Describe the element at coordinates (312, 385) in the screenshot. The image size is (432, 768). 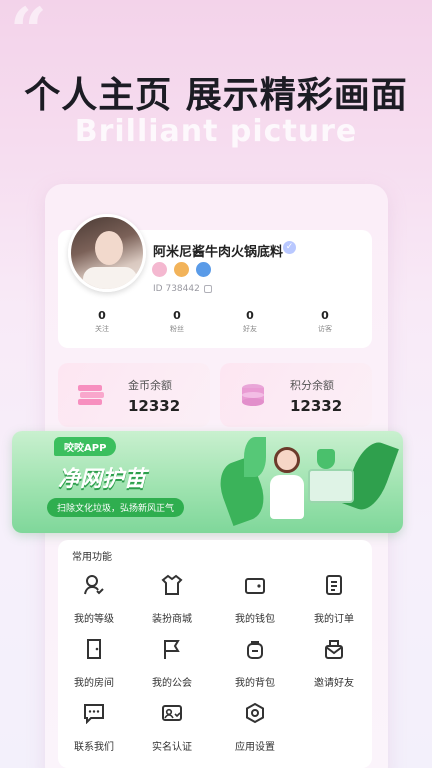
I see `points-balance-label: 积分余额` at that location.